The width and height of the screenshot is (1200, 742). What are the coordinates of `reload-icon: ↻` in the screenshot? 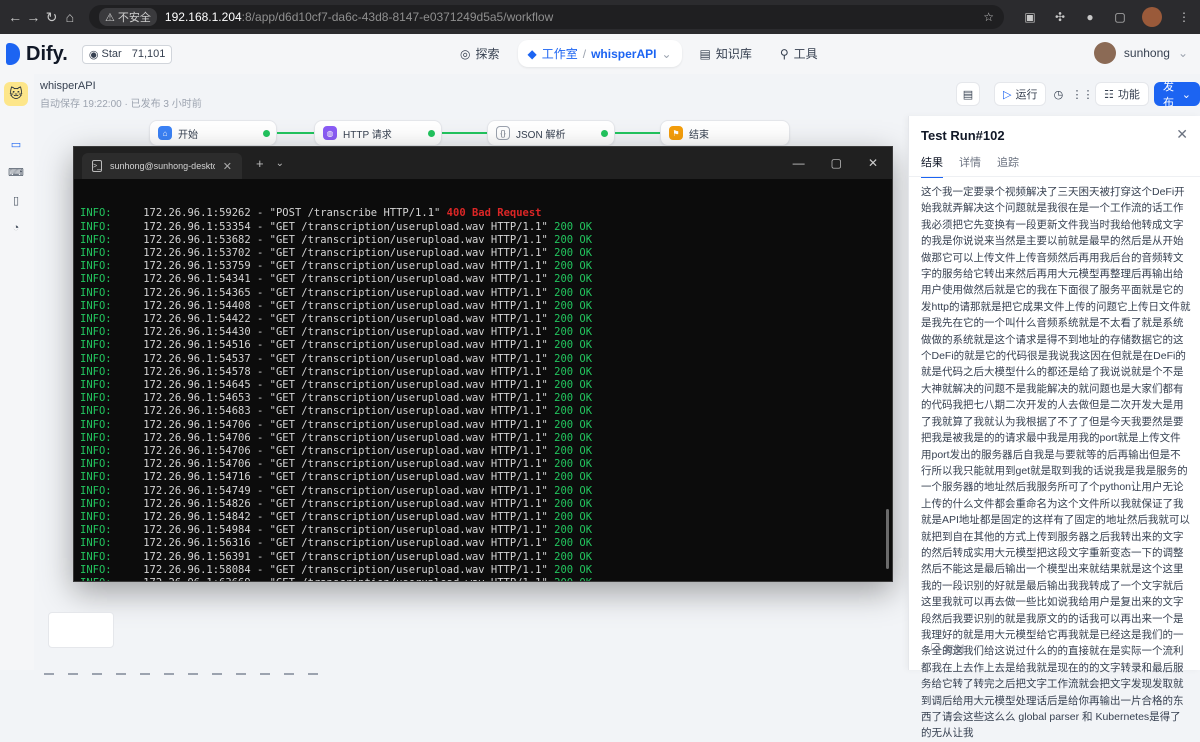 It's located at (52, 17).